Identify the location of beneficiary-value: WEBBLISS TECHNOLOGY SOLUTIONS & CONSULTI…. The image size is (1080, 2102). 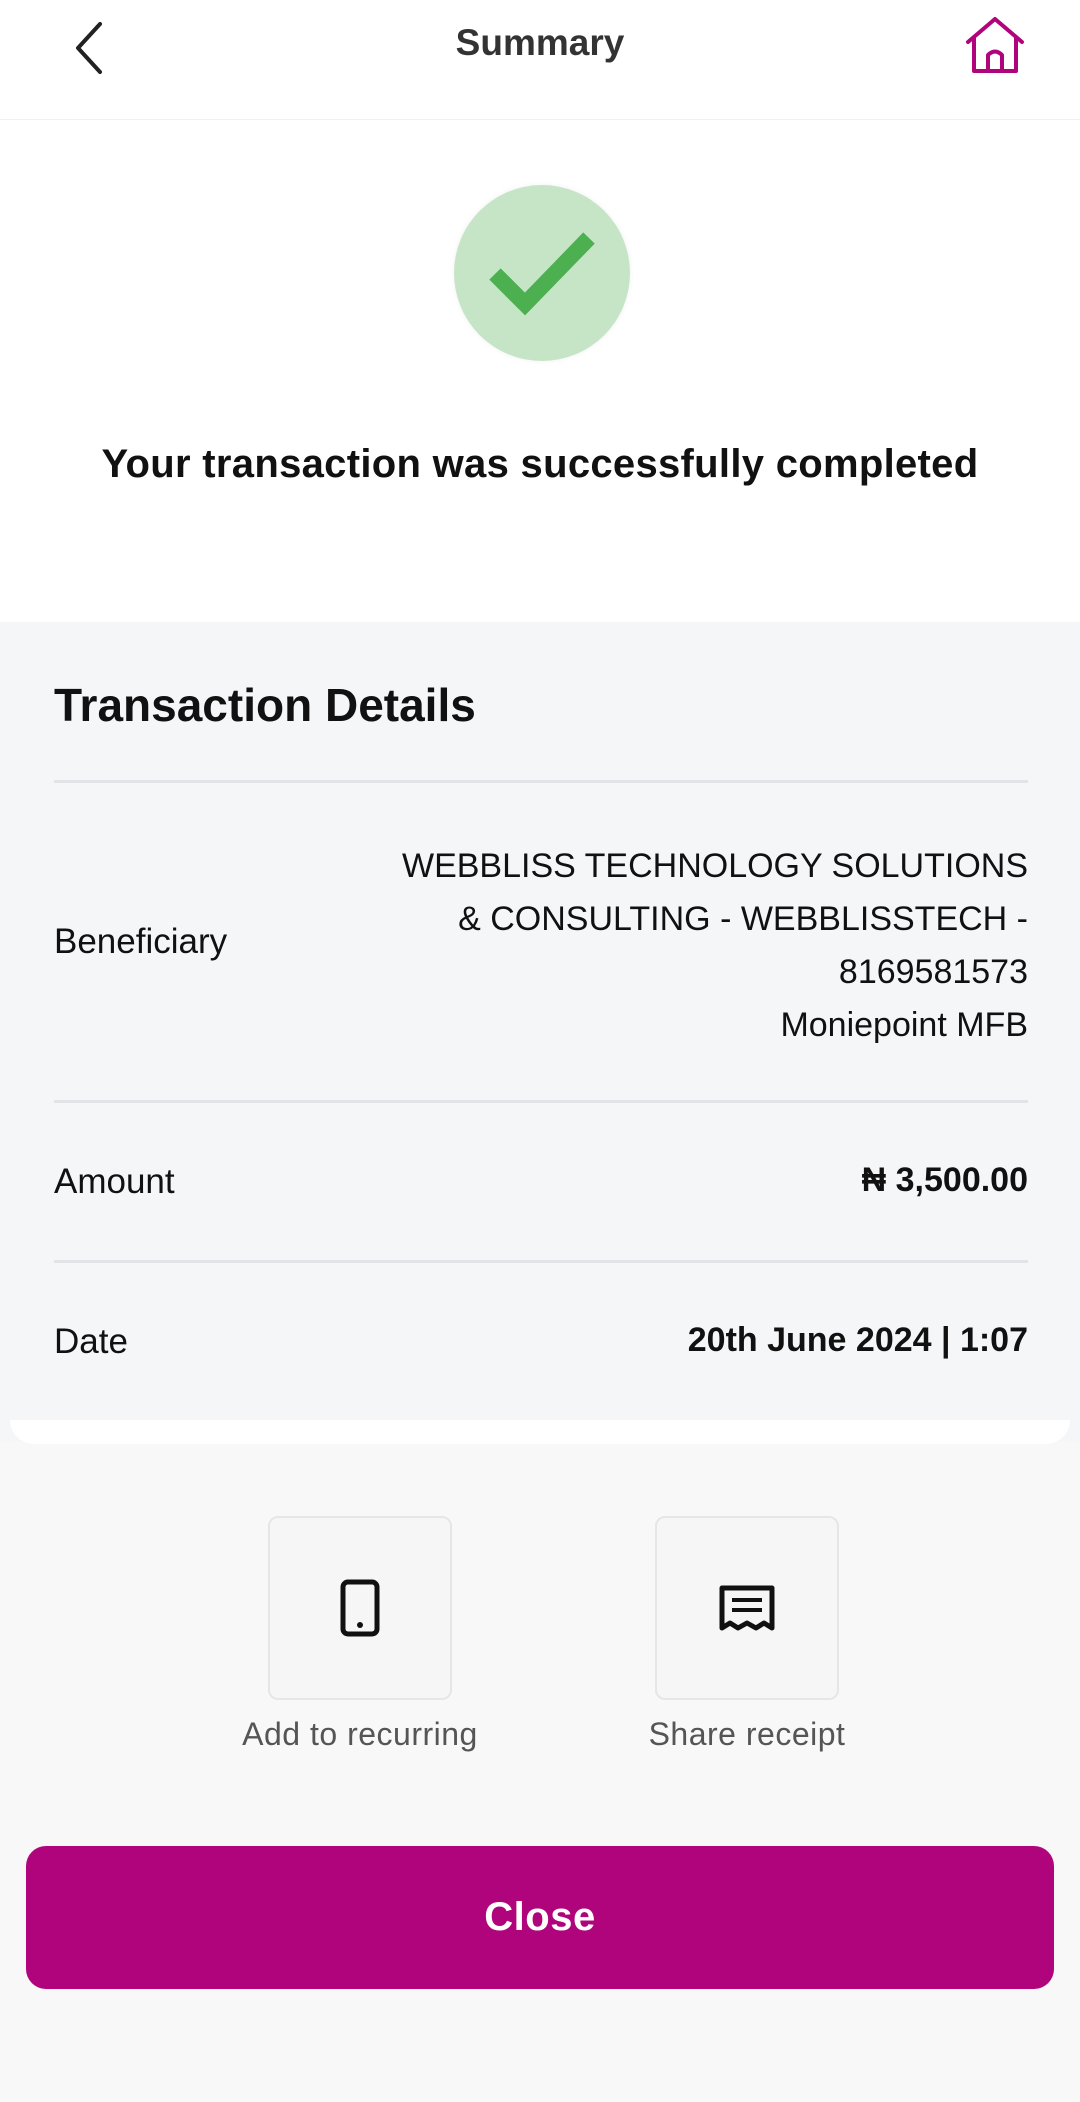
(715, 946).